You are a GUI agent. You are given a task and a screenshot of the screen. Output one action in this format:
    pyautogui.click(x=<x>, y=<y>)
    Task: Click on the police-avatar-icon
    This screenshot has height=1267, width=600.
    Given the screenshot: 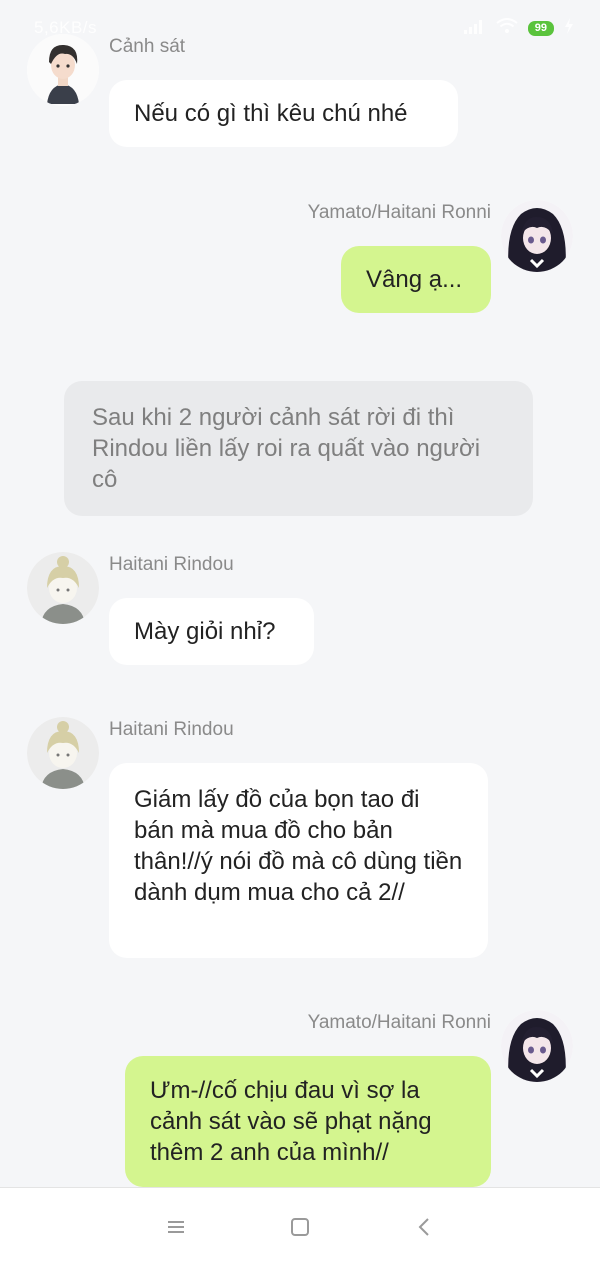 What is the action you would take?
    pyautogui.click(x=63, y=70)
    